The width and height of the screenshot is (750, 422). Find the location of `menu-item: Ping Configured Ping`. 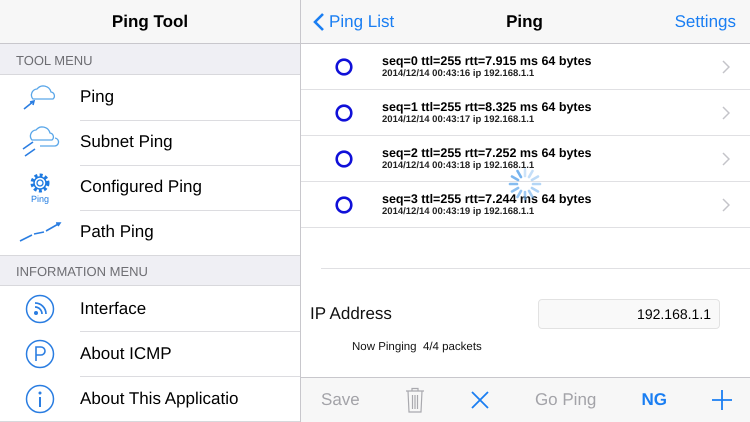

menu-item: Ping Configured Ping is located at coordinates (150, 187).